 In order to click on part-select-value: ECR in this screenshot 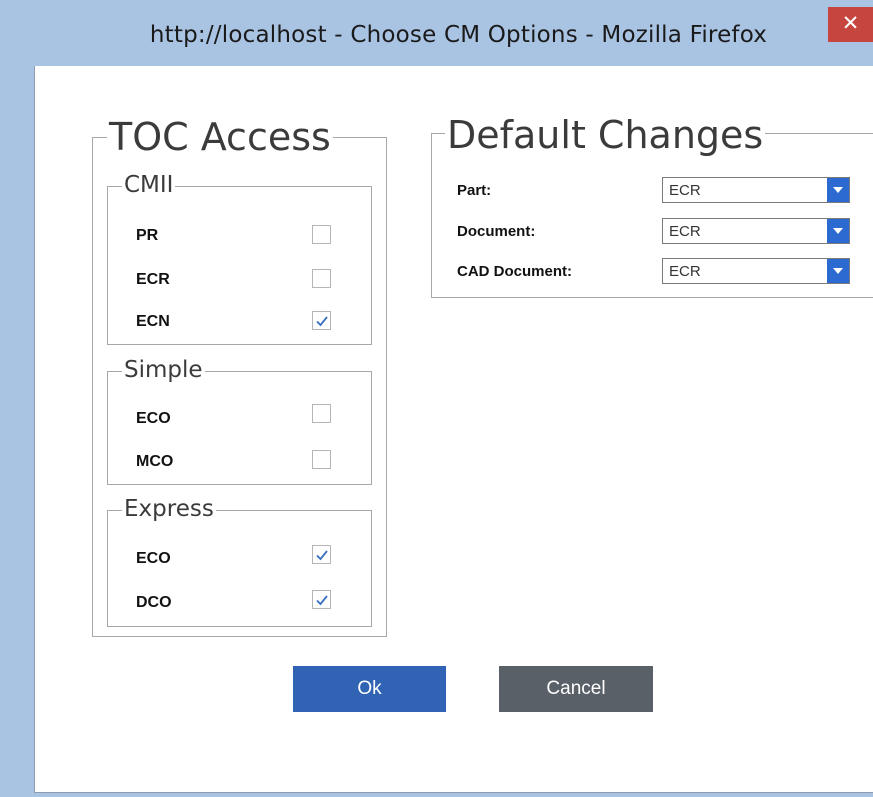, I will do `click(685, 190)`.